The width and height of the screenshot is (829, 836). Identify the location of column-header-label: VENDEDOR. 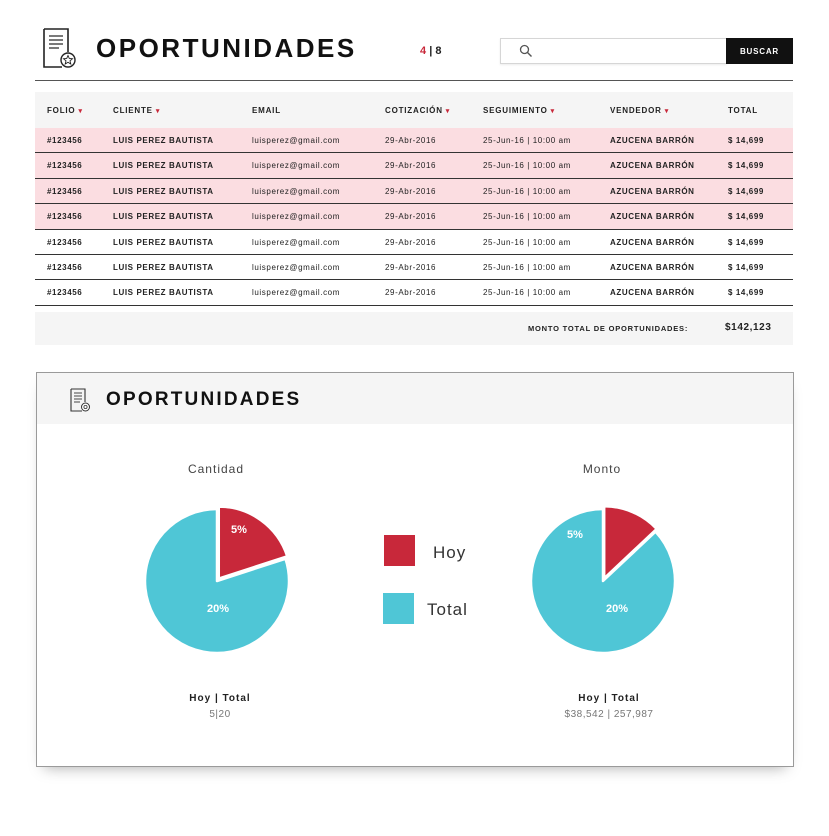
(636, 110).